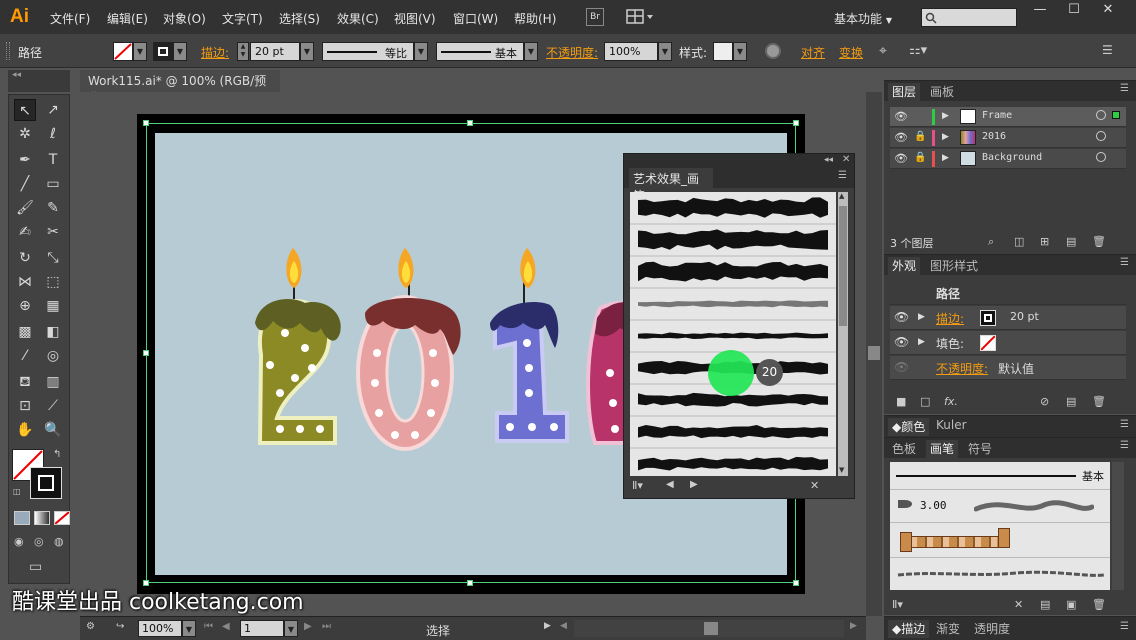 The height and width of the screenshot is (640, 1136). Describe the element at coordinates (62, 518) in the screenshot. I see `none-mode-icon` at that location.